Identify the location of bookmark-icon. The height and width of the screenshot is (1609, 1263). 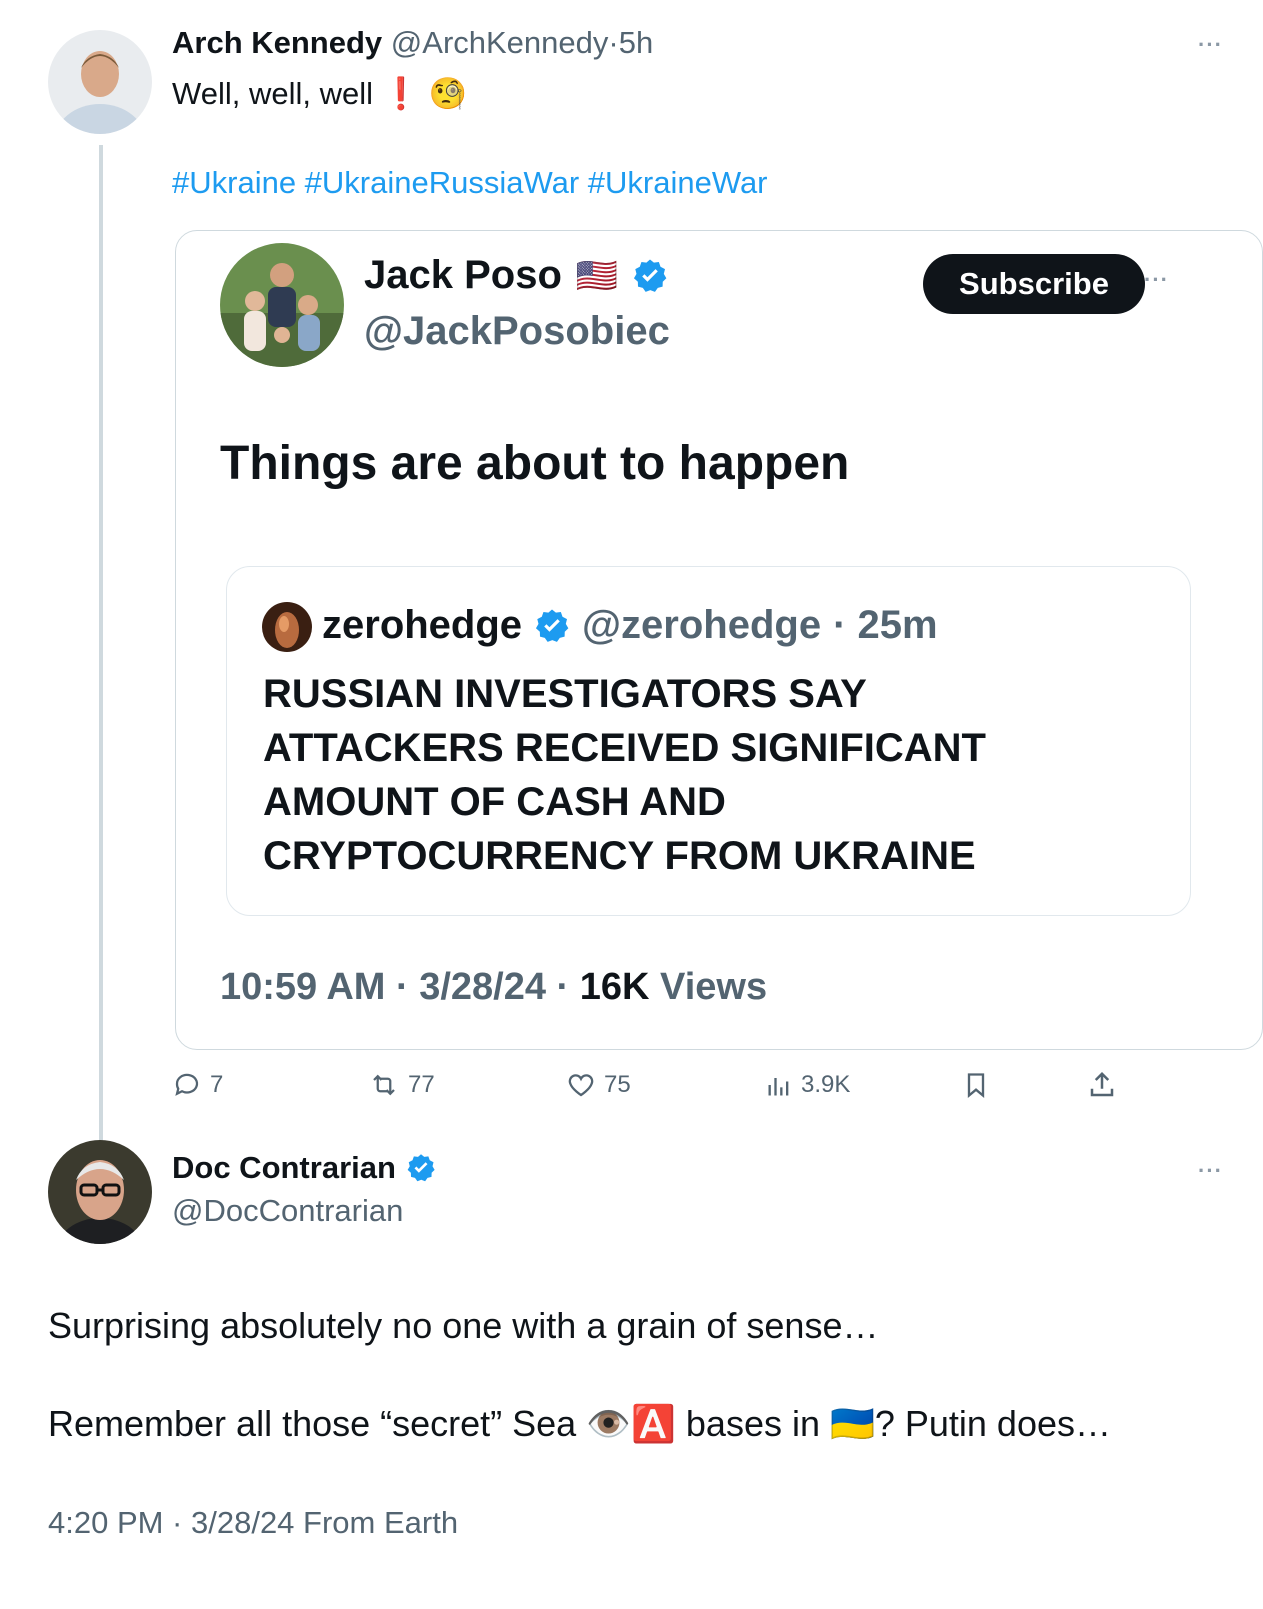
(976, 1085).